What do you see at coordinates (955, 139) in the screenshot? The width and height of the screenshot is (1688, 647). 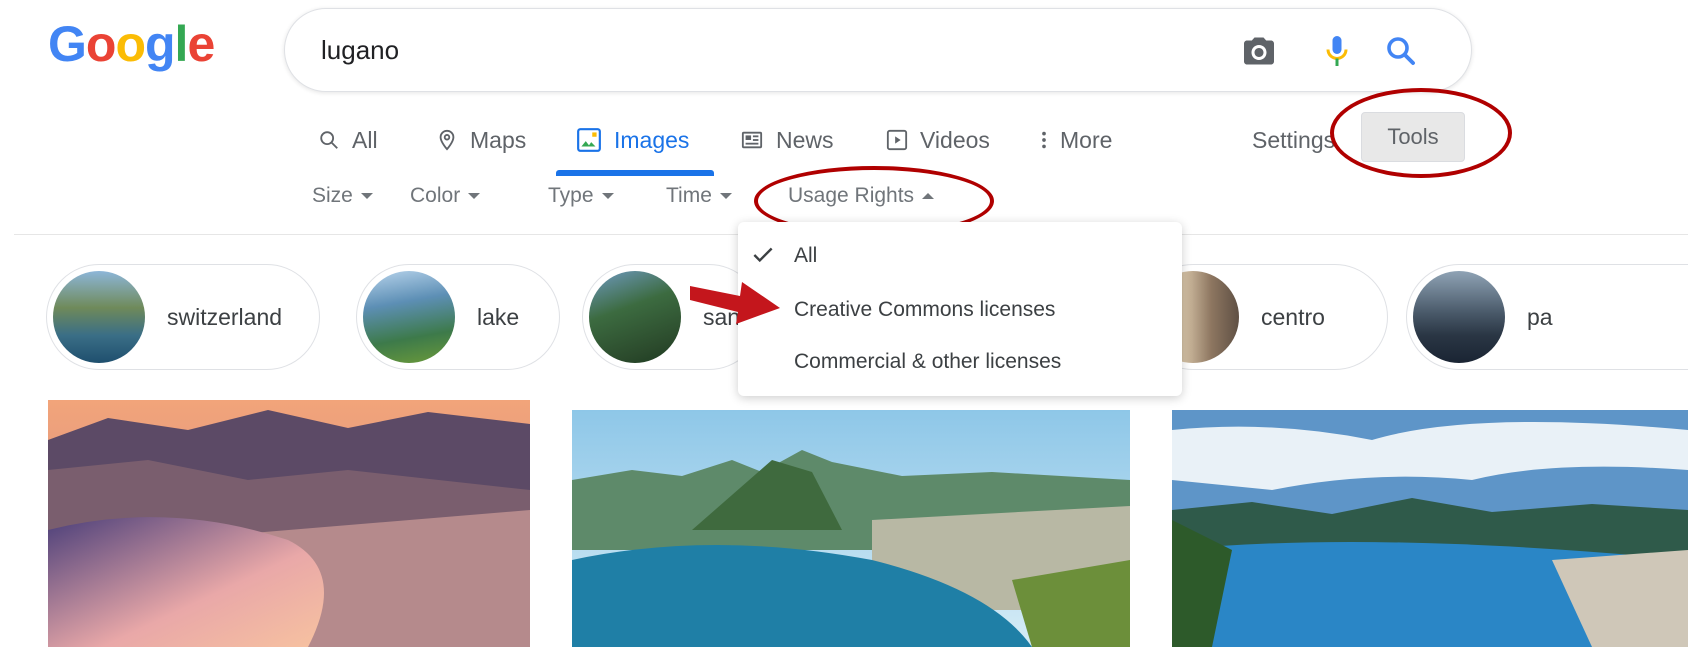 I see `tab-label: Videos` at bounding box center [955, 139].